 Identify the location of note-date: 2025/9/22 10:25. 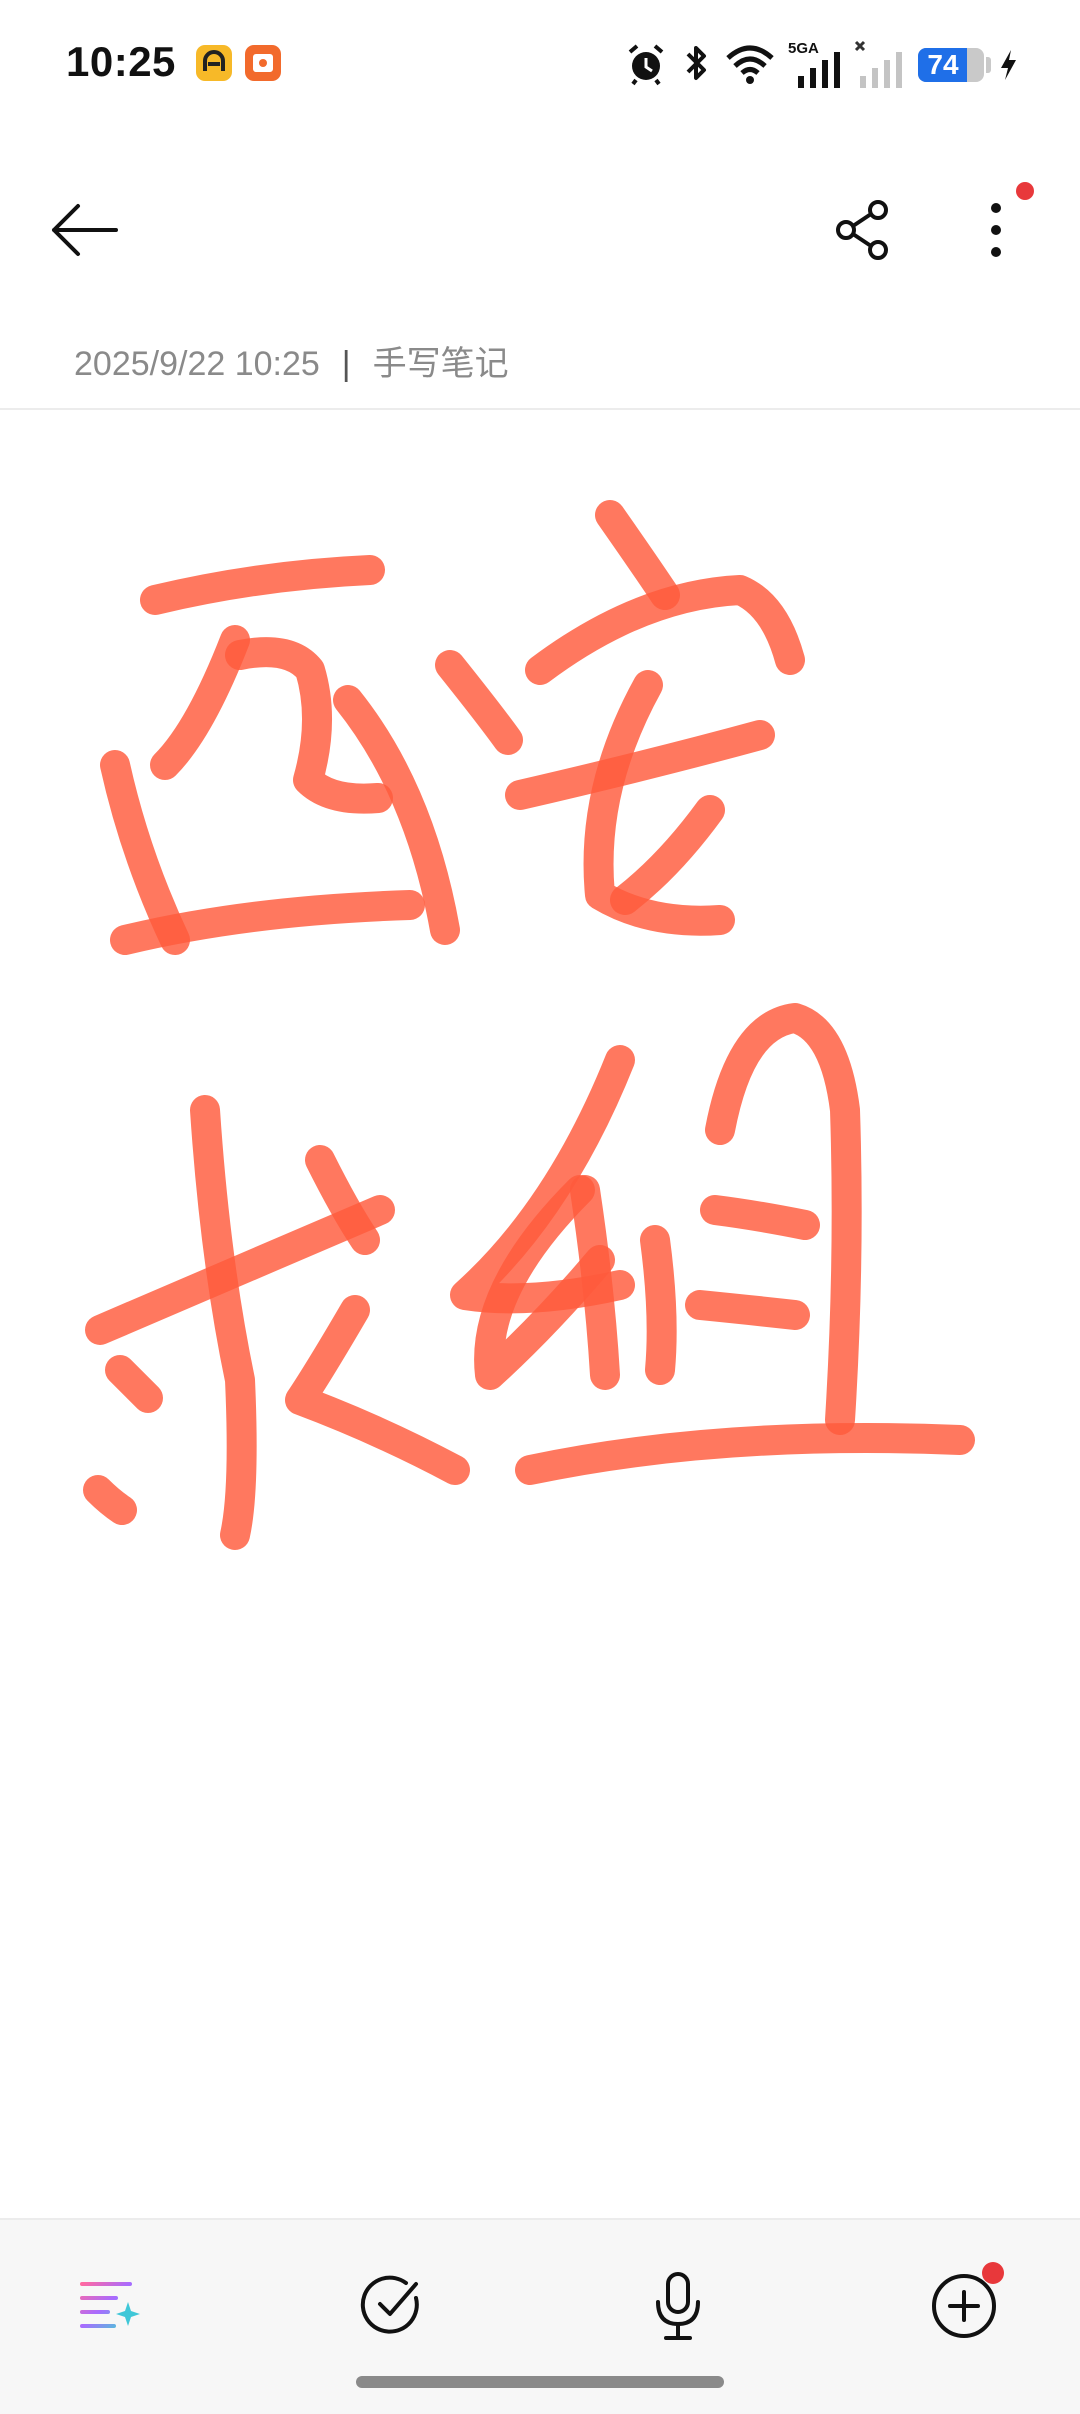
(197, 364).